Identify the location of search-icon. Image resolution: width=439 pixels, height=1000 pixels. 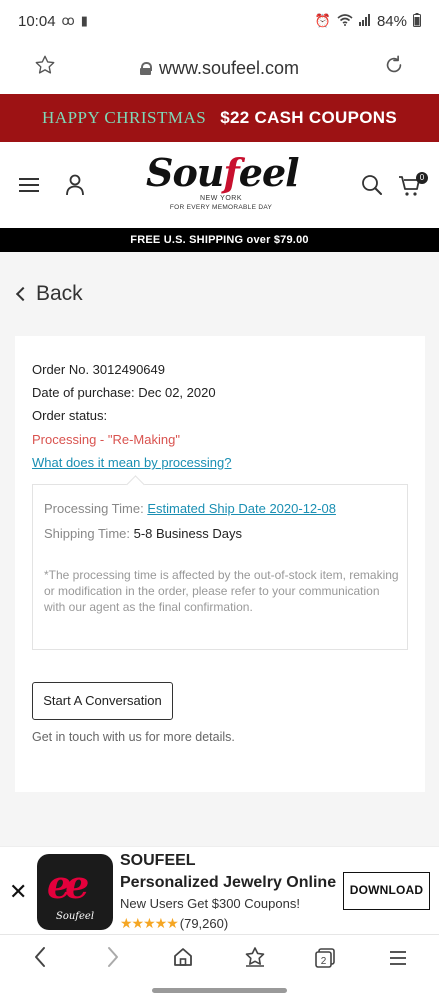
(372, 185).